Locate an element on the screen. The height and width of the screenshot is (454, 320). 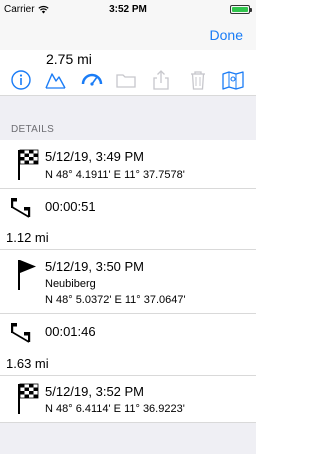
folder-icon is located at coordinates (126, 80).